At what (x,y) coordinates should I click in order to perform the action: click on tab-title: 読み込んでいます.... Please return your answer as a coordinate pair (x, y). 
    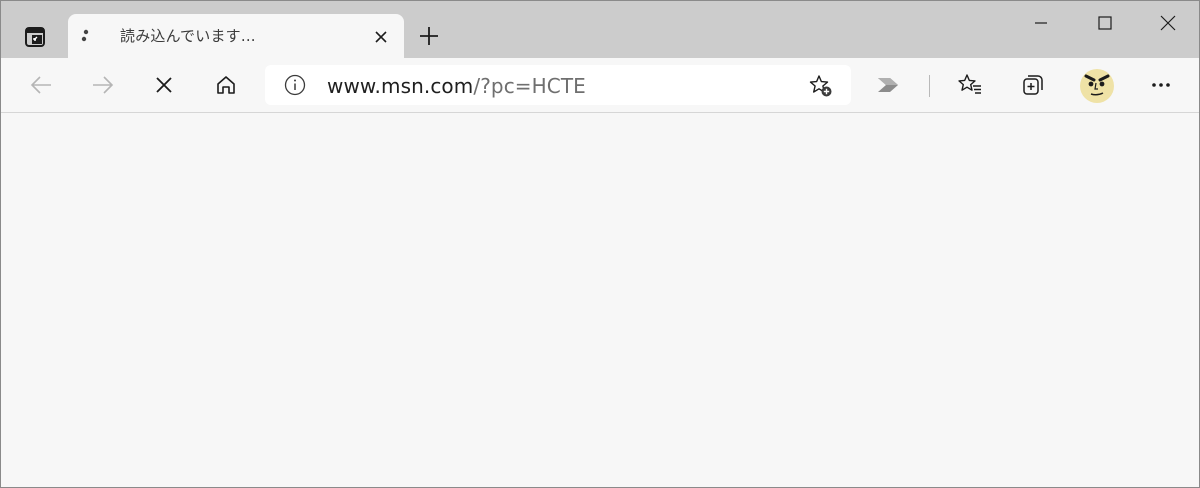
    Looking at the image, I should click on (188, 36).